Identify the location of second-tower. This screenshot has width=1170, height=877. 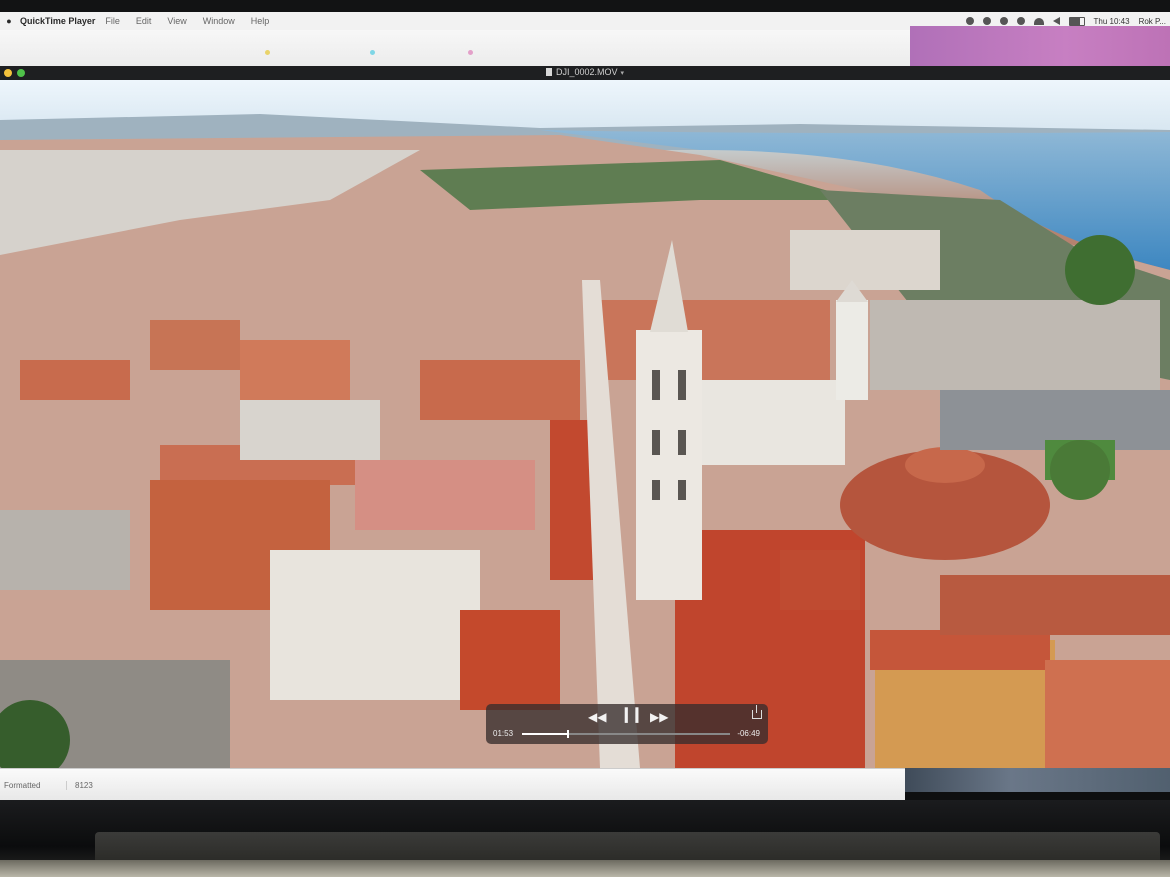
(852, 350).